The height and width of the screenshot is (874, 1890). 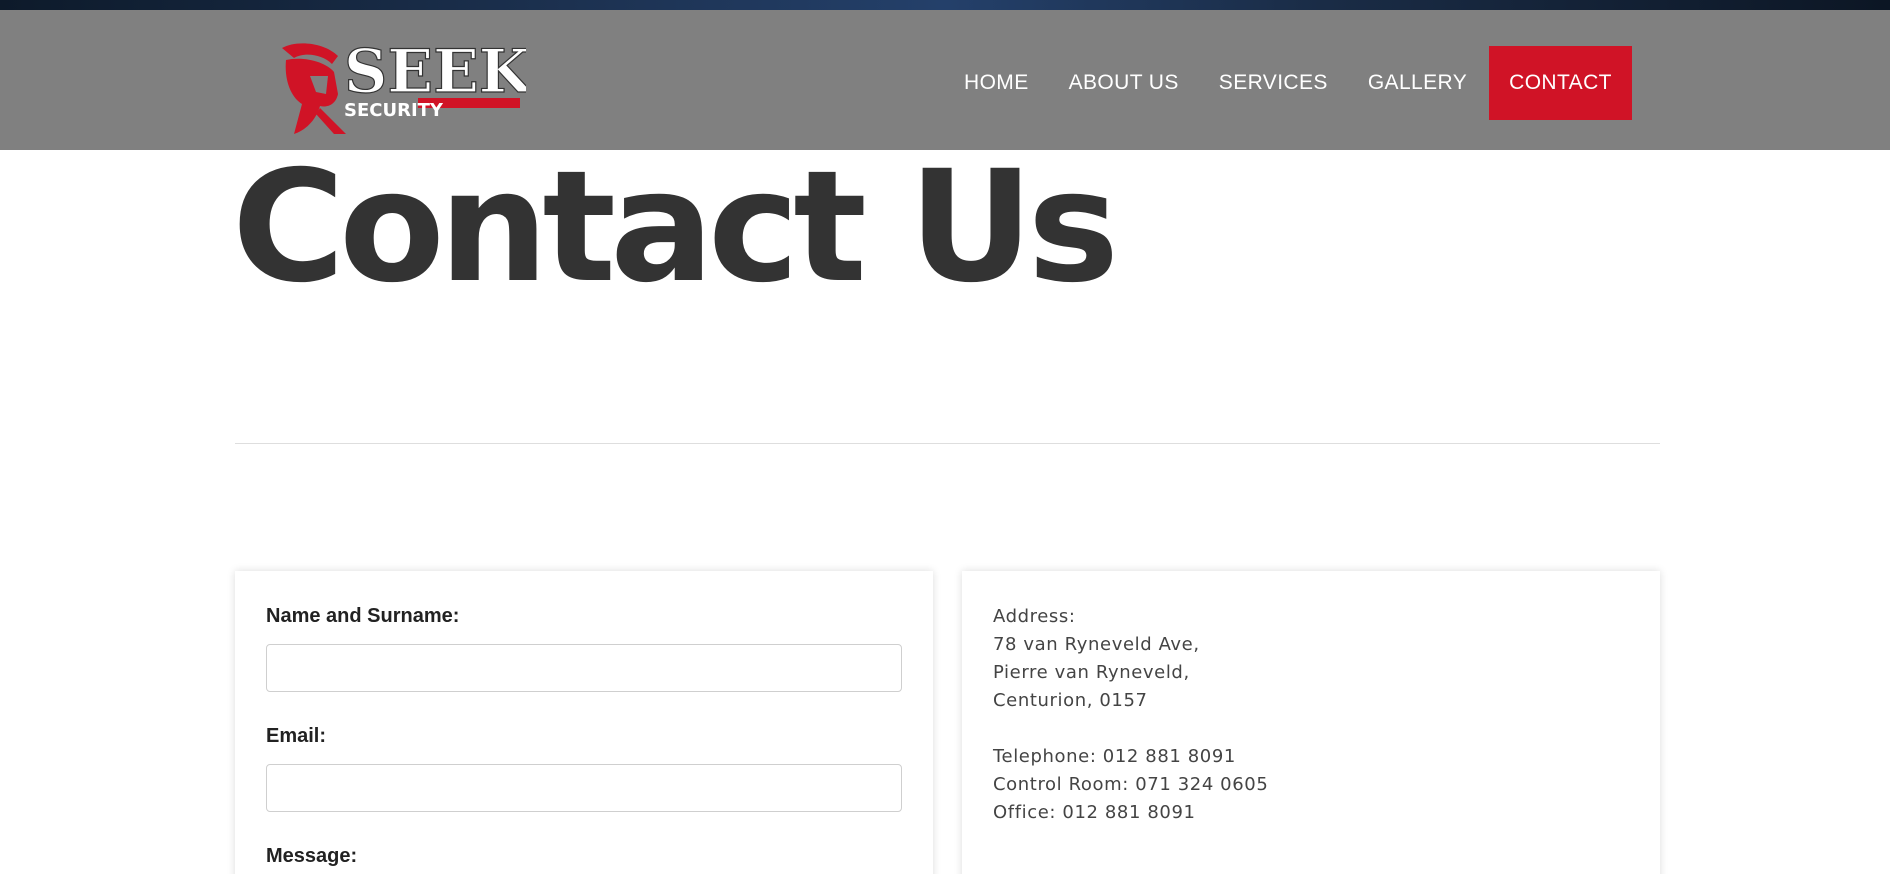 What do you see at coordinates (363, 616) in the screenshot?
I see `name-surname-label: Name and Surname:` at bounding box center [363, 616].